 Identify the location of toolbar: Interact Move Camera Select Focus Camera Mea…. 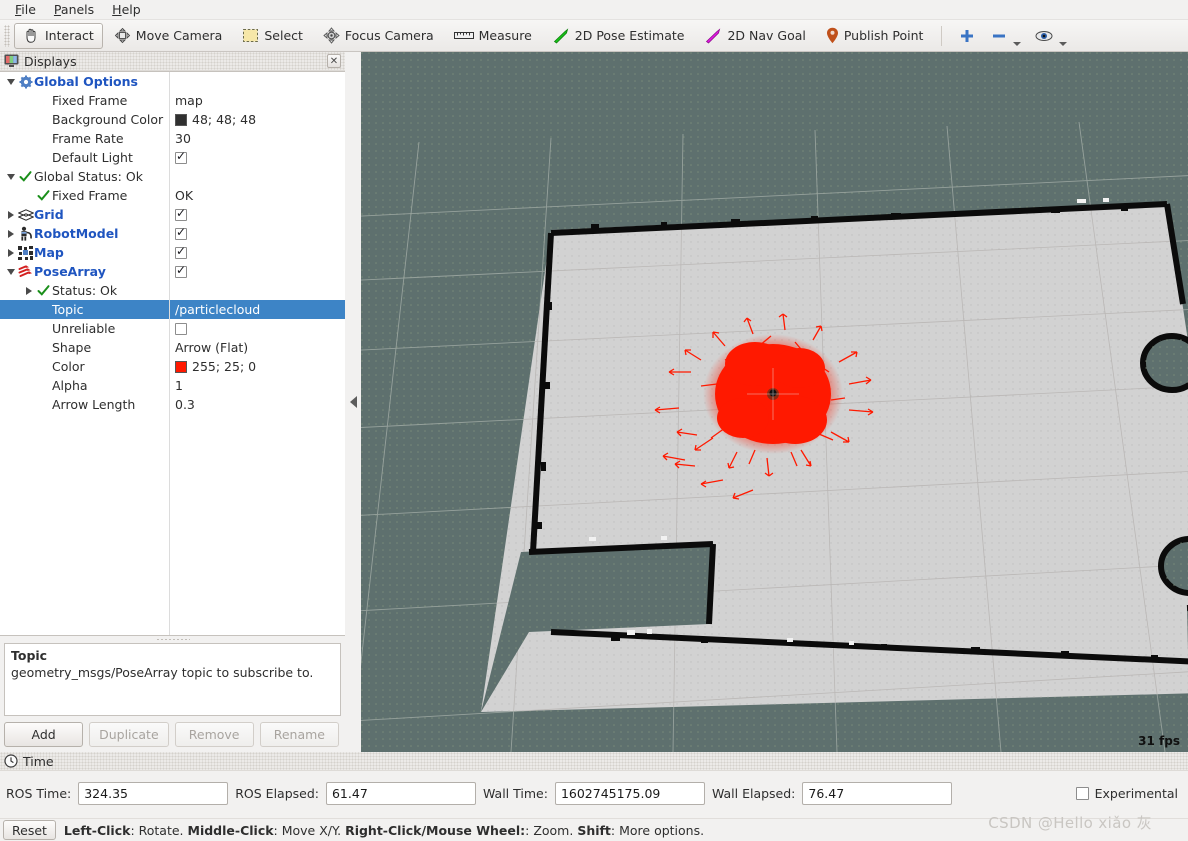
(594, 36).